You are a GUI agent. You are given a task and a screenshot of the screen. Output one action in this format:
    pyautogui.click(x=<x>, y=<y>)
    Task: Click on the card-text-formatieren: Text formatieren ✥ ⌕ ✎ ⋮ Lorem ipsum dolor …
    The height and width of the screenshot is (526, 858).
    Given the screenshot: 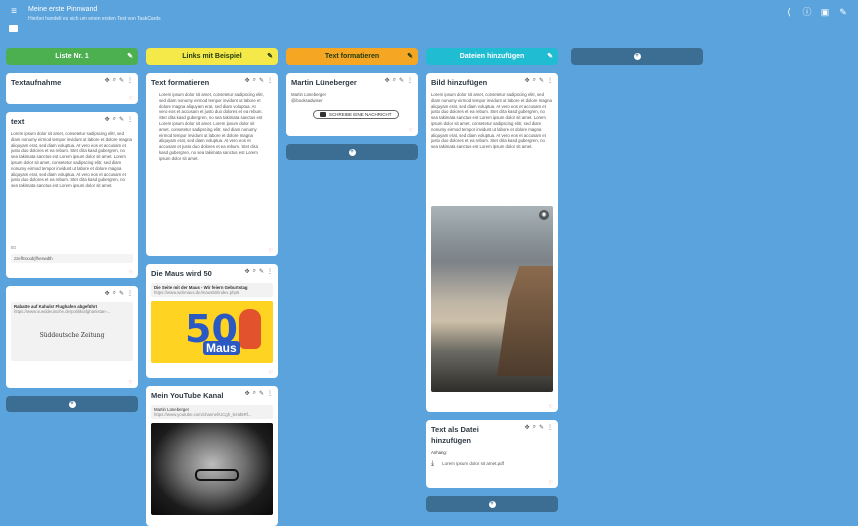 What is the action you would take?
    pyautogui.click(x=212, y=164)
    